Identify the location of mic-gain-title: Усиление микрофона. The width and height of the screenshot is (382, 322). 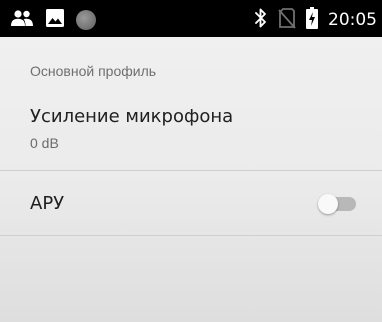
(132, 116).